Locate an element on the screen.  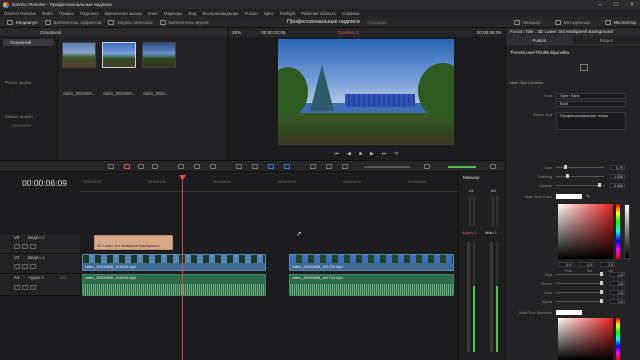
menu-item: Воспроизведение is located at coordinates (220, 13).